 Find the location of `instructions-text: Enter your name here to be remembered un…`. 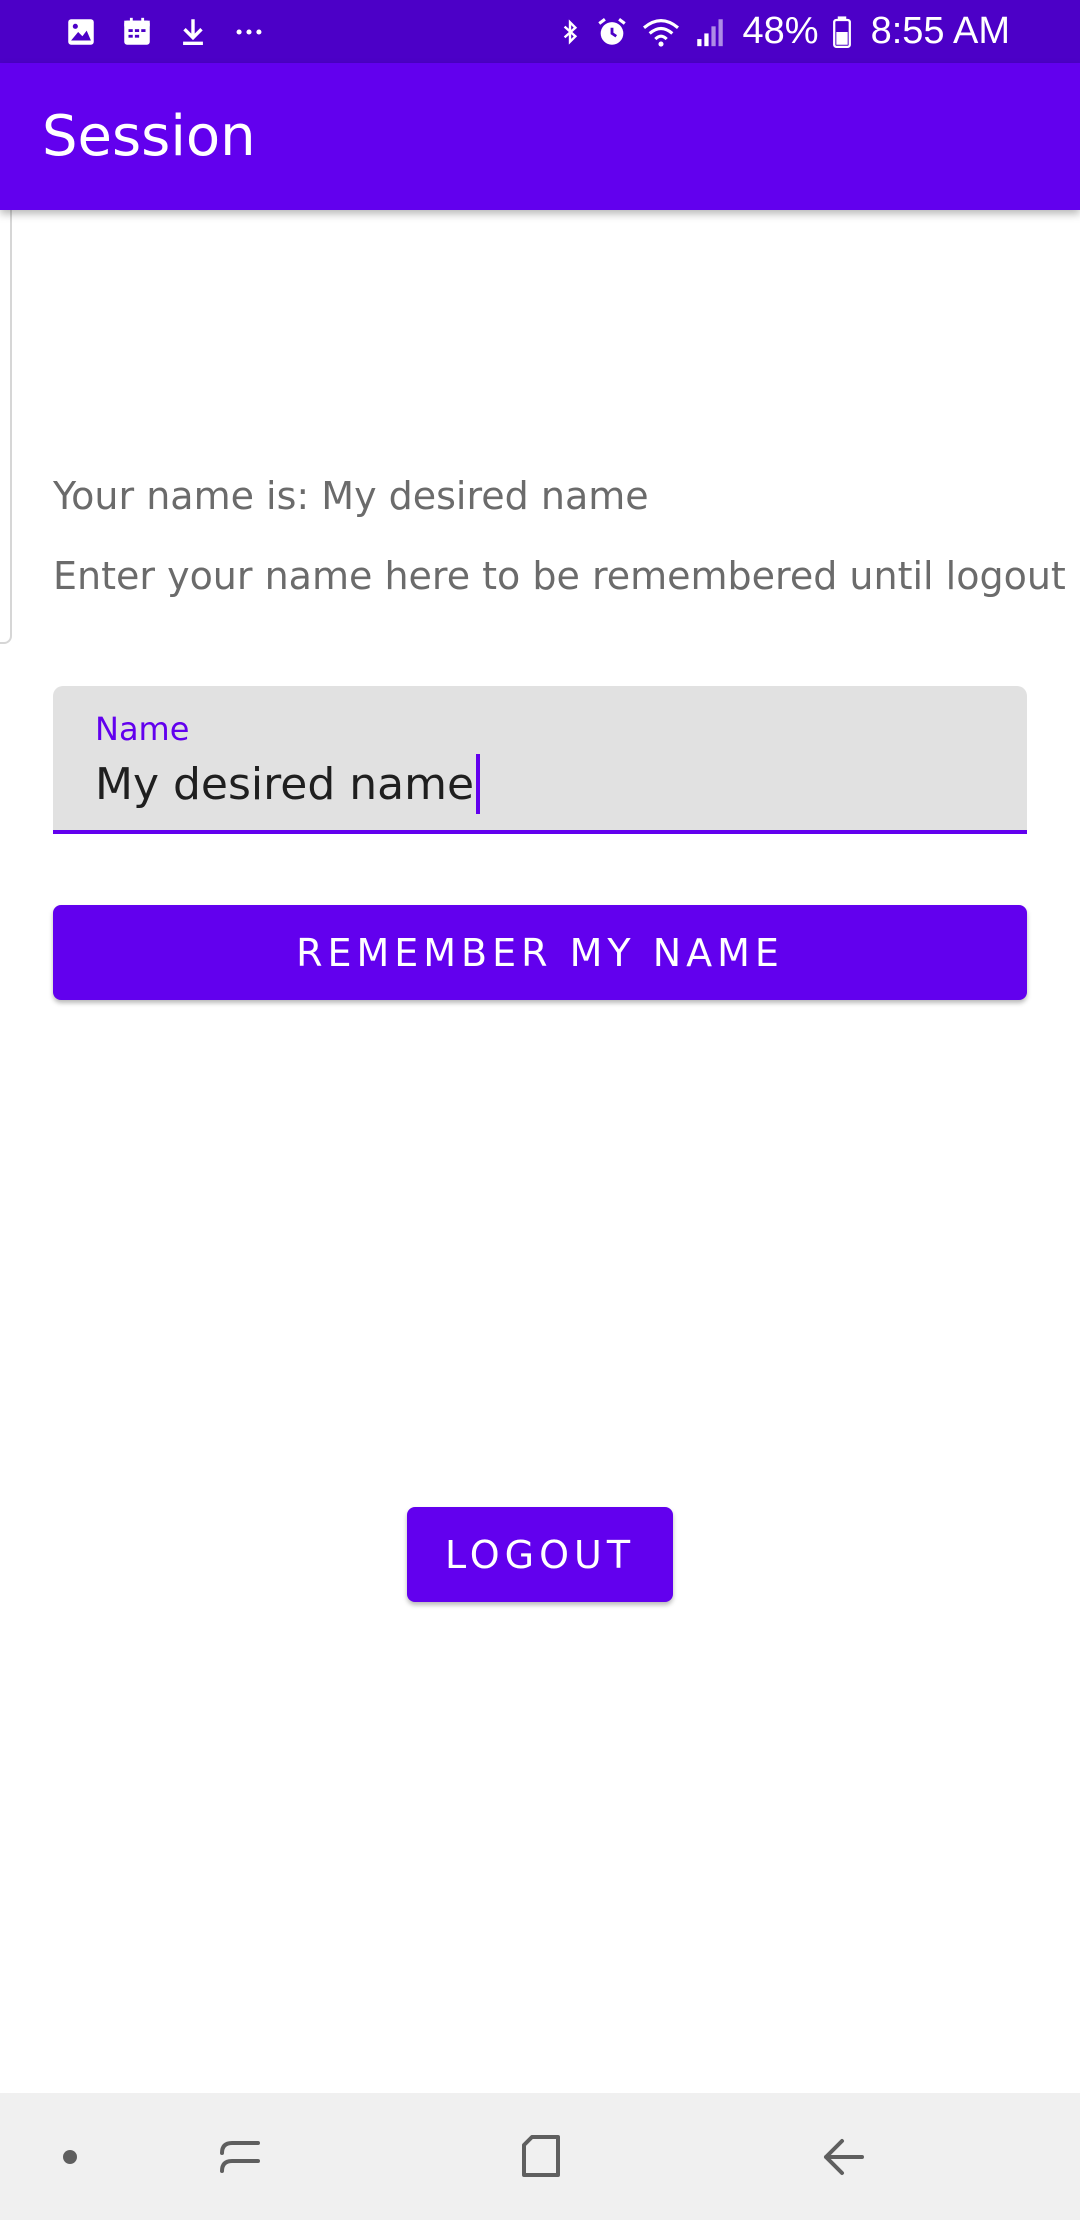

instructions-text: Enter your name here to be remembered un… is located at coordinates (559, 576).